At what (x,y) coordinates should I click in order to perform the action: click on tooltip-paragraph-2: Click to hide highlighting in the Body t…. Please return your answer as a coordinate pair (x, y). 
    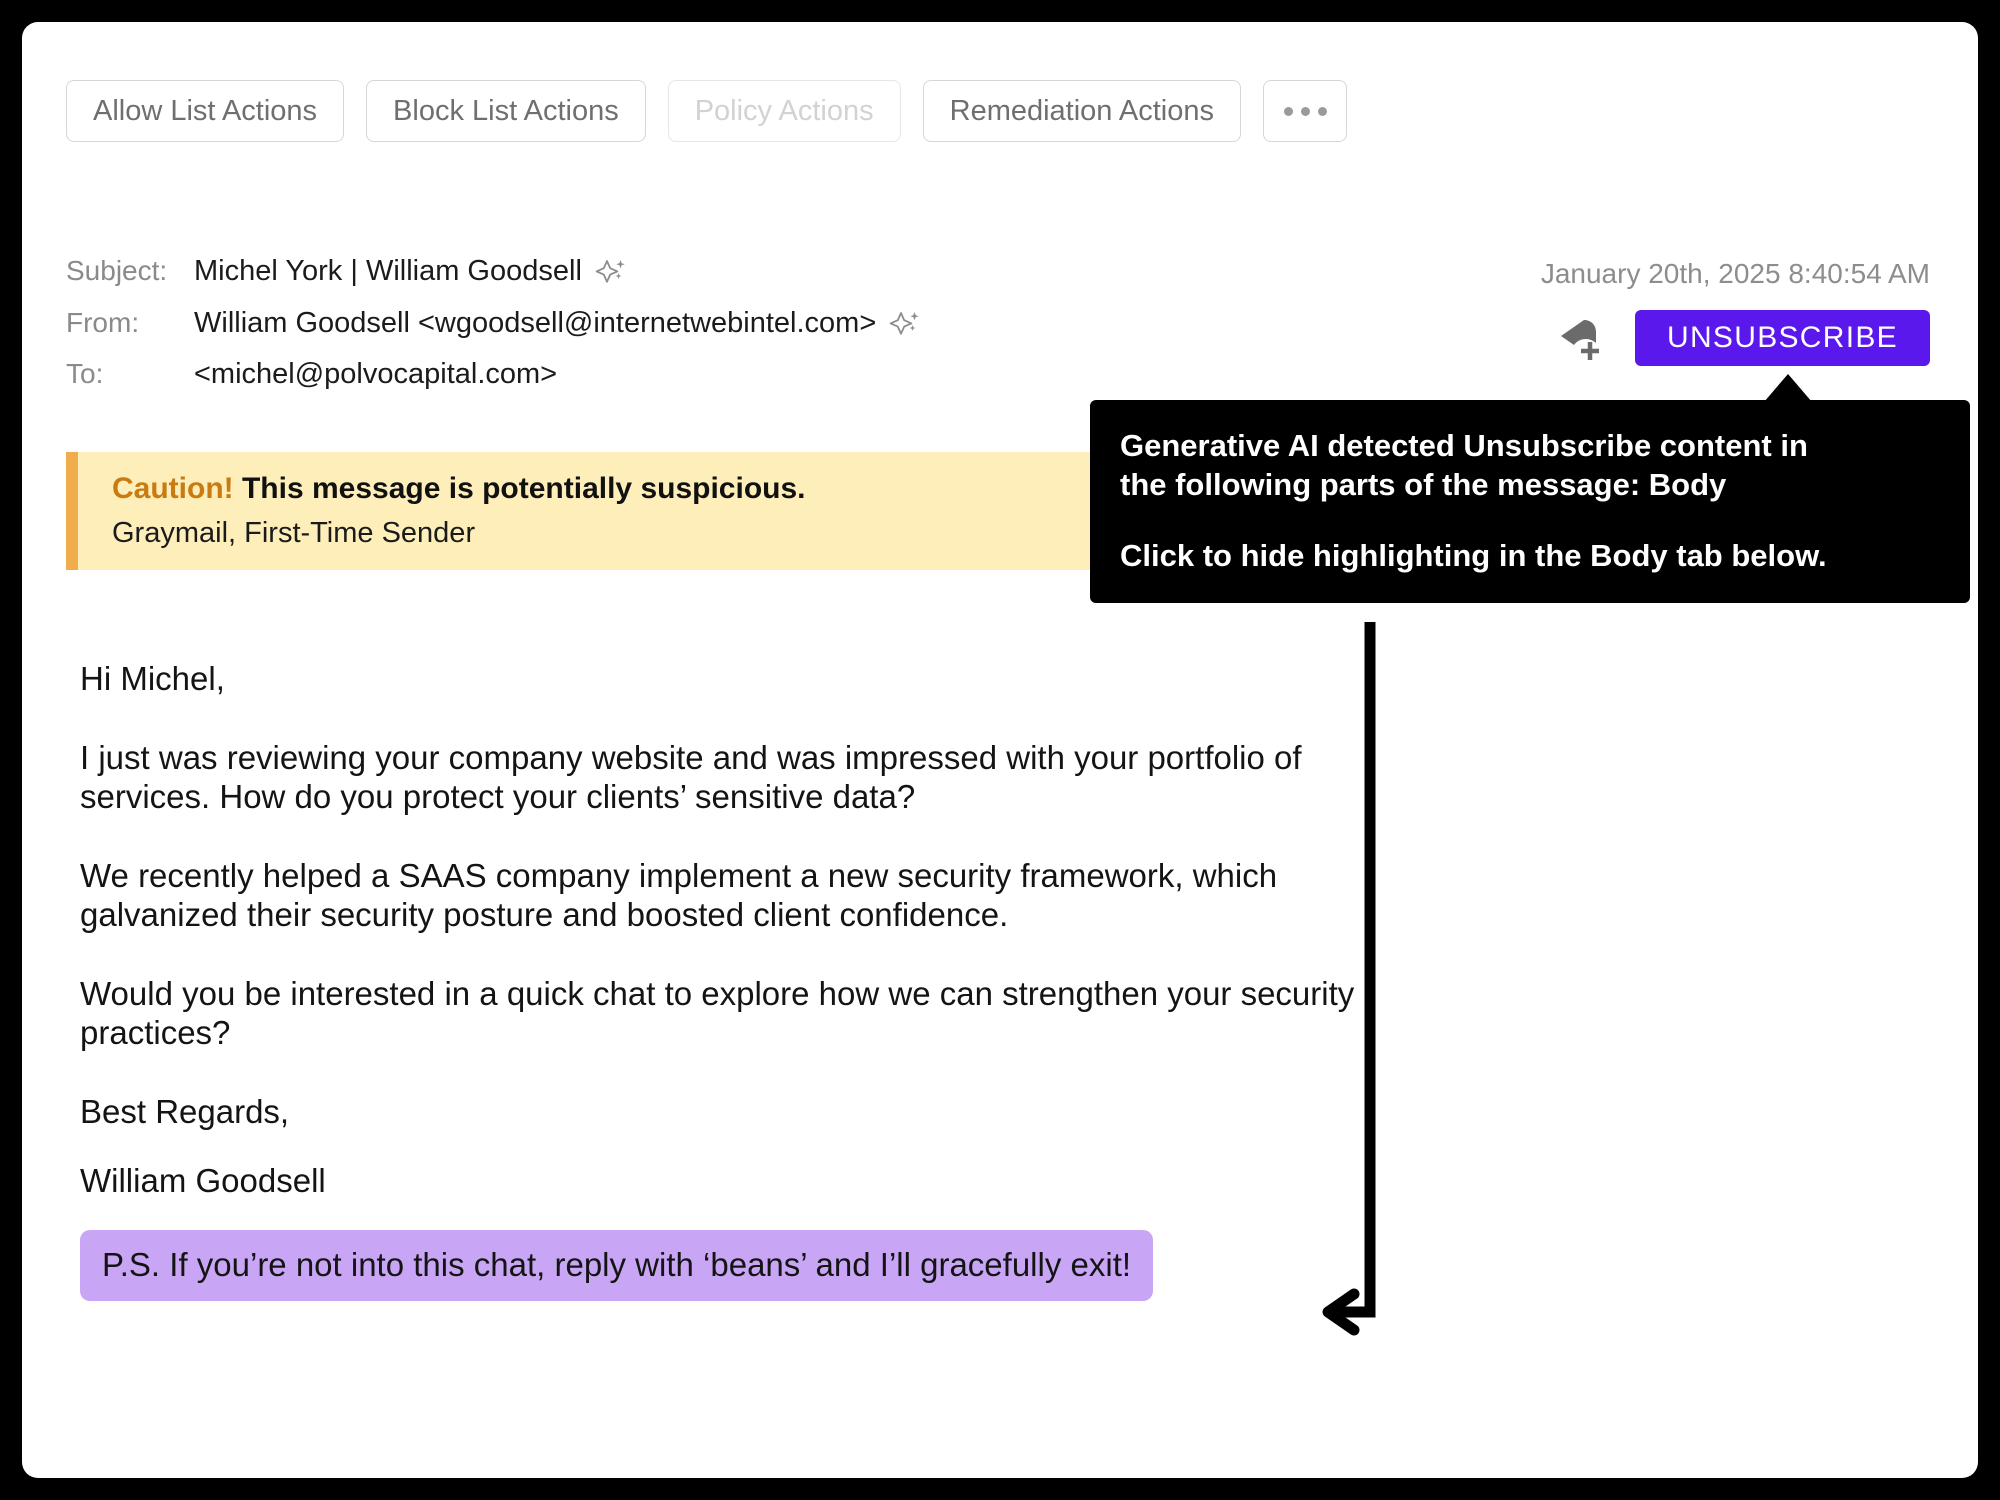
    Looking at the image, I should click on (1473, 556).